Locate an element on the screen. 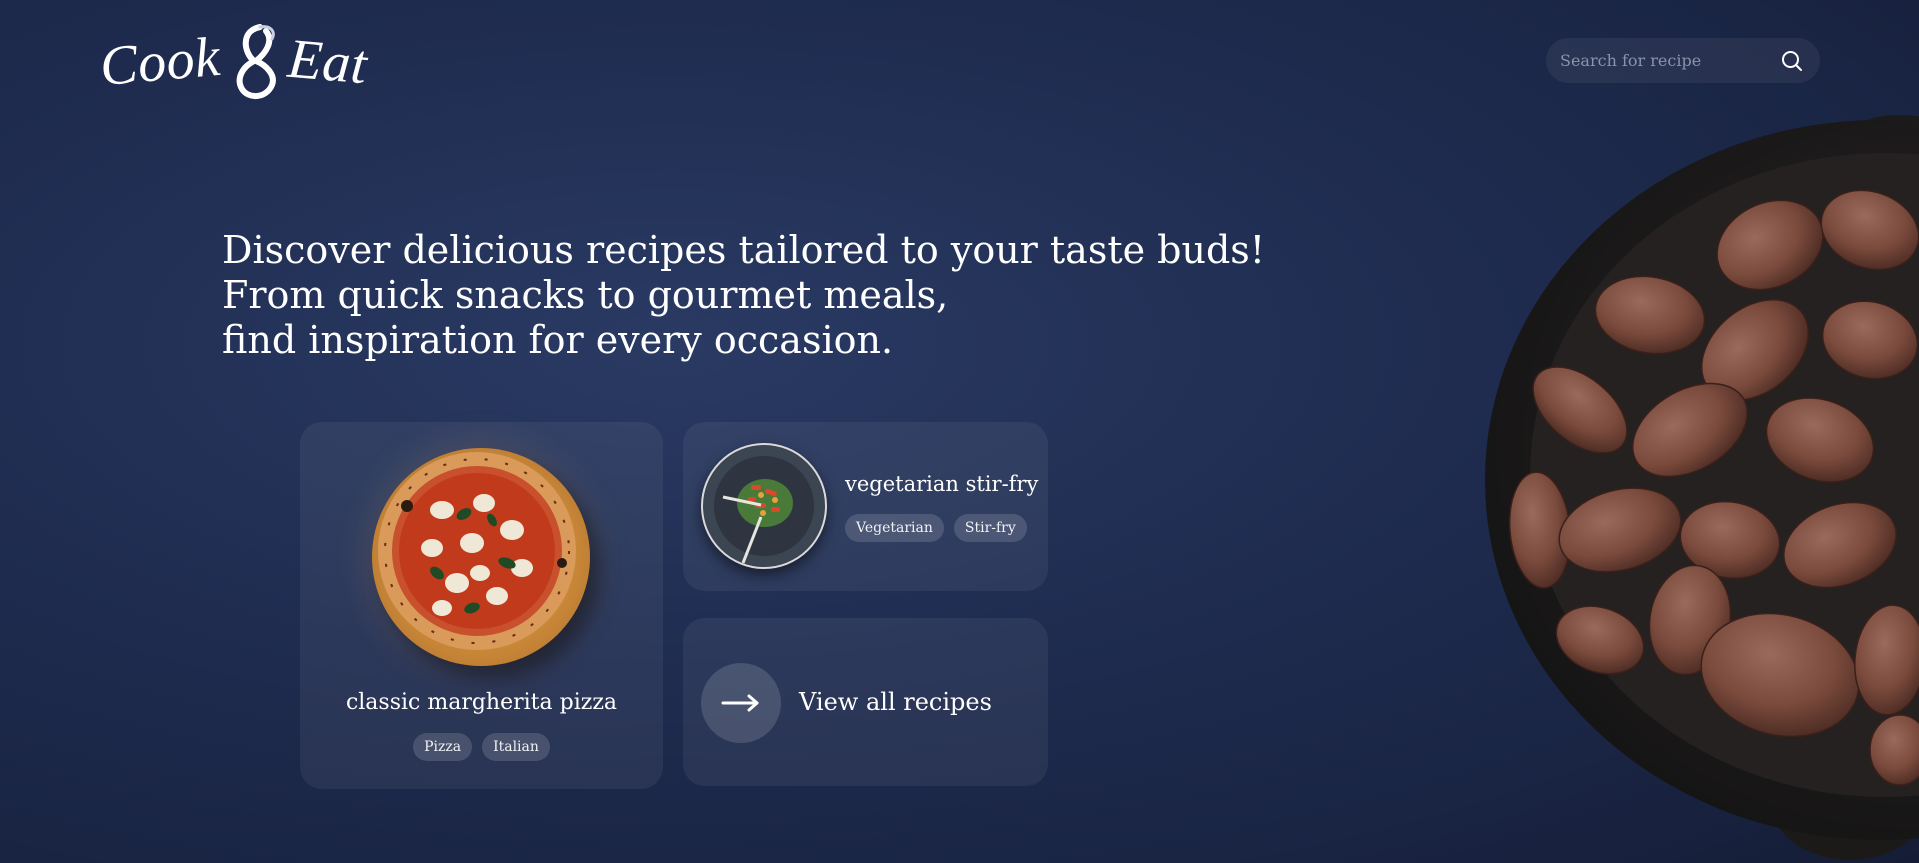 The image size is (1919, 863). tag-list: Vegetarian Stir-fry is located at coordinates (936, 528).